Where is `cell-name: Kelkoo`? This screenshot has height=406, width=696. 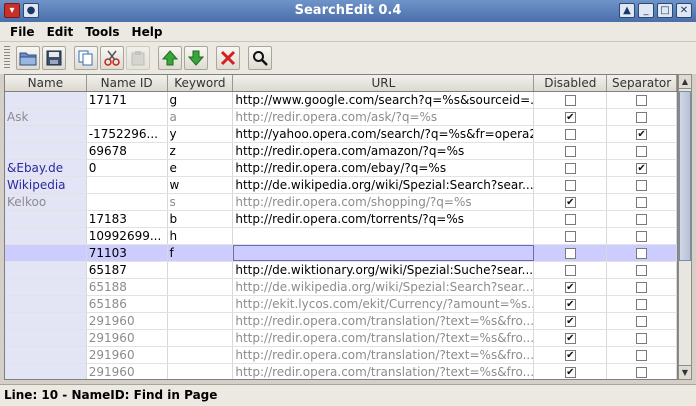
cell-name: Kelkoo is located at coordinates (46, 202).